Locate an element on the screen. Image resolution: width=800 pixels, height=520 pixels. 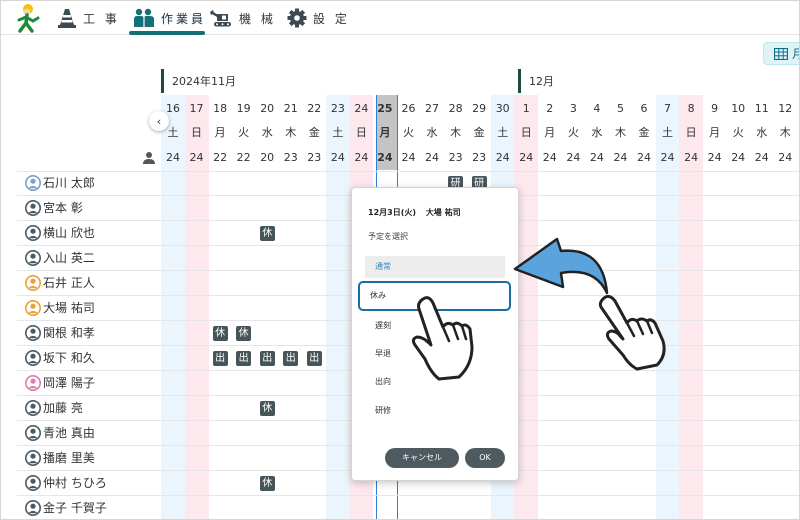
cancel-button: キャンセル is located at coordinates (422, 458).